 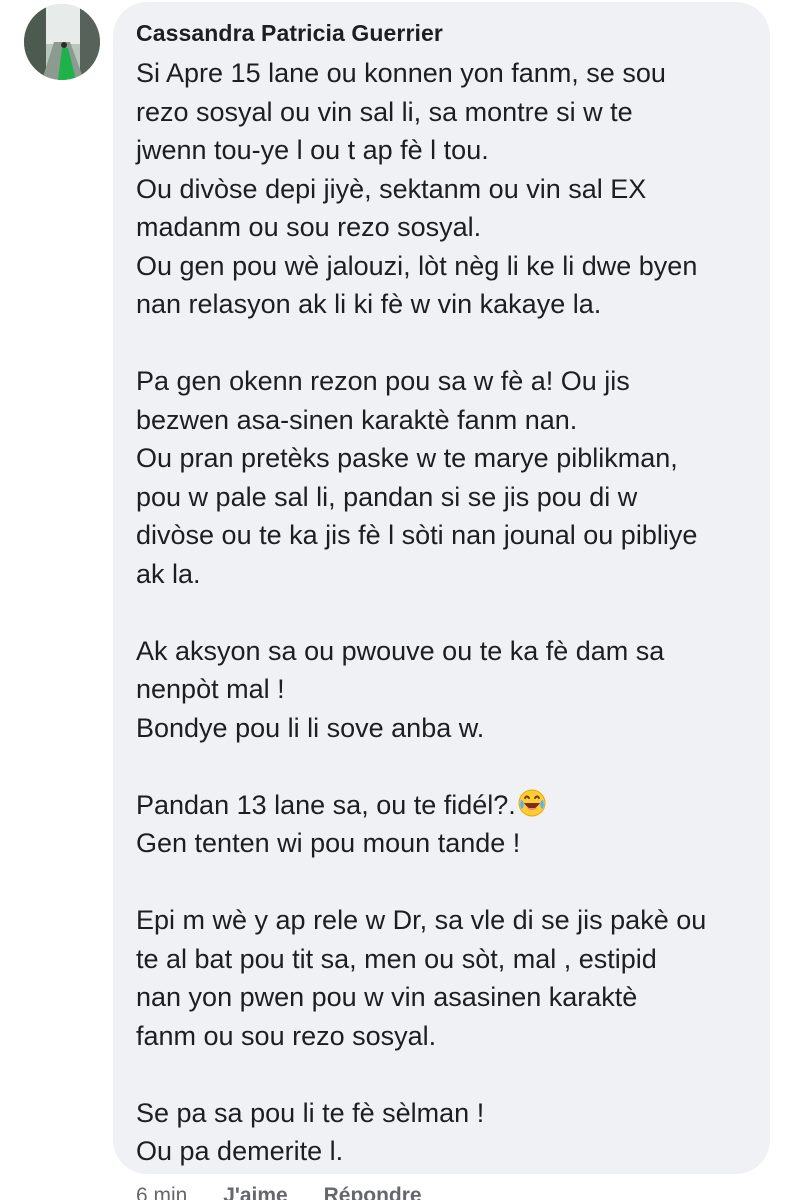 I want to click on comment-line: ak la., so click(x=168, y=573).